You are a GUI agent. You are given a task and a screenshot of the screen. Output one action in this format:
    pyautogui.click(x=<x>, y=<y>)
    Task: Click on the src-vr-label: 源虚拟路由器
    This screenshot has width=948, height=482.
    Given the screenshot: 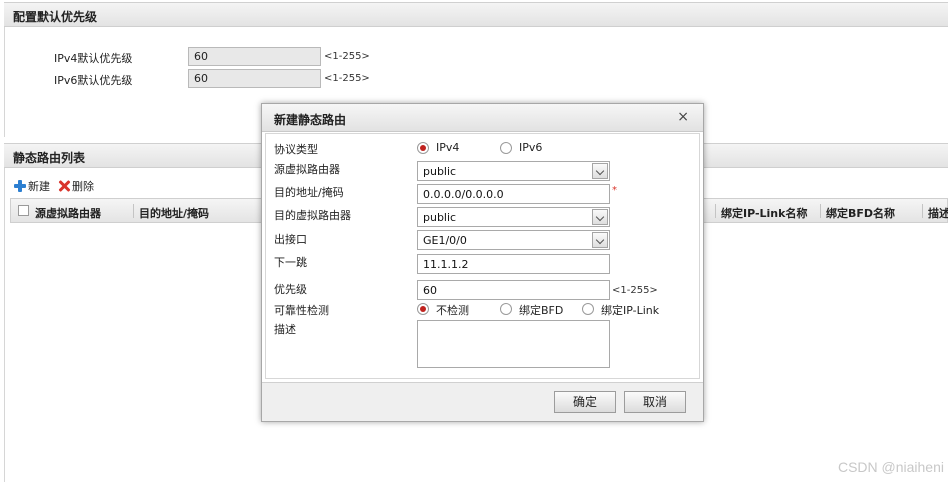 What is the action you would take?
    pyautogui.click(x=307, y=169)
    